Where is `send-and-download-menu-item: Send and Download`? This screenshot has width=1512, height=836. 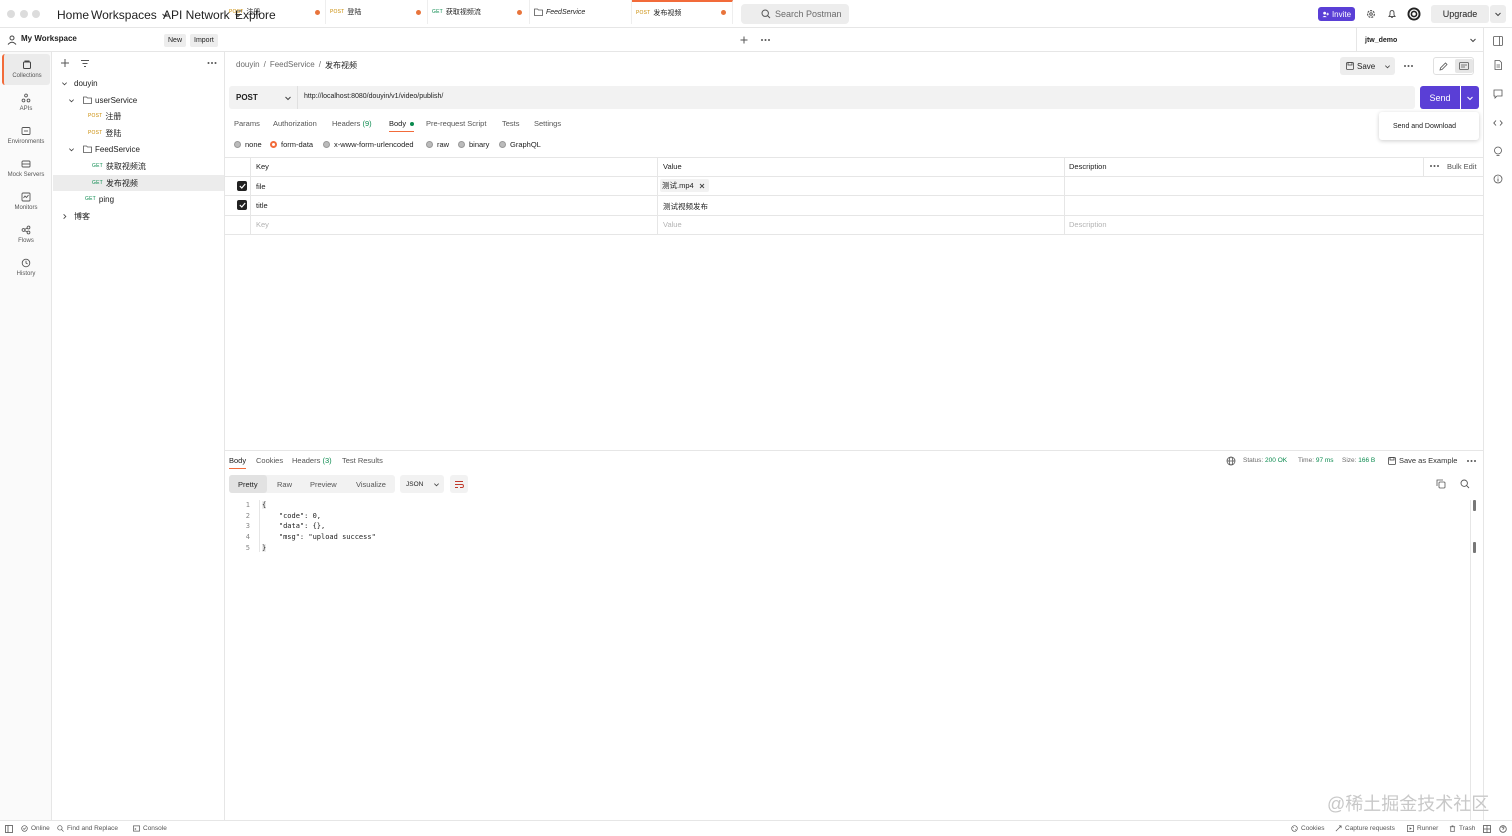 send-and-download-menu-item: Send and Download is located at coordinates (1429, 126).